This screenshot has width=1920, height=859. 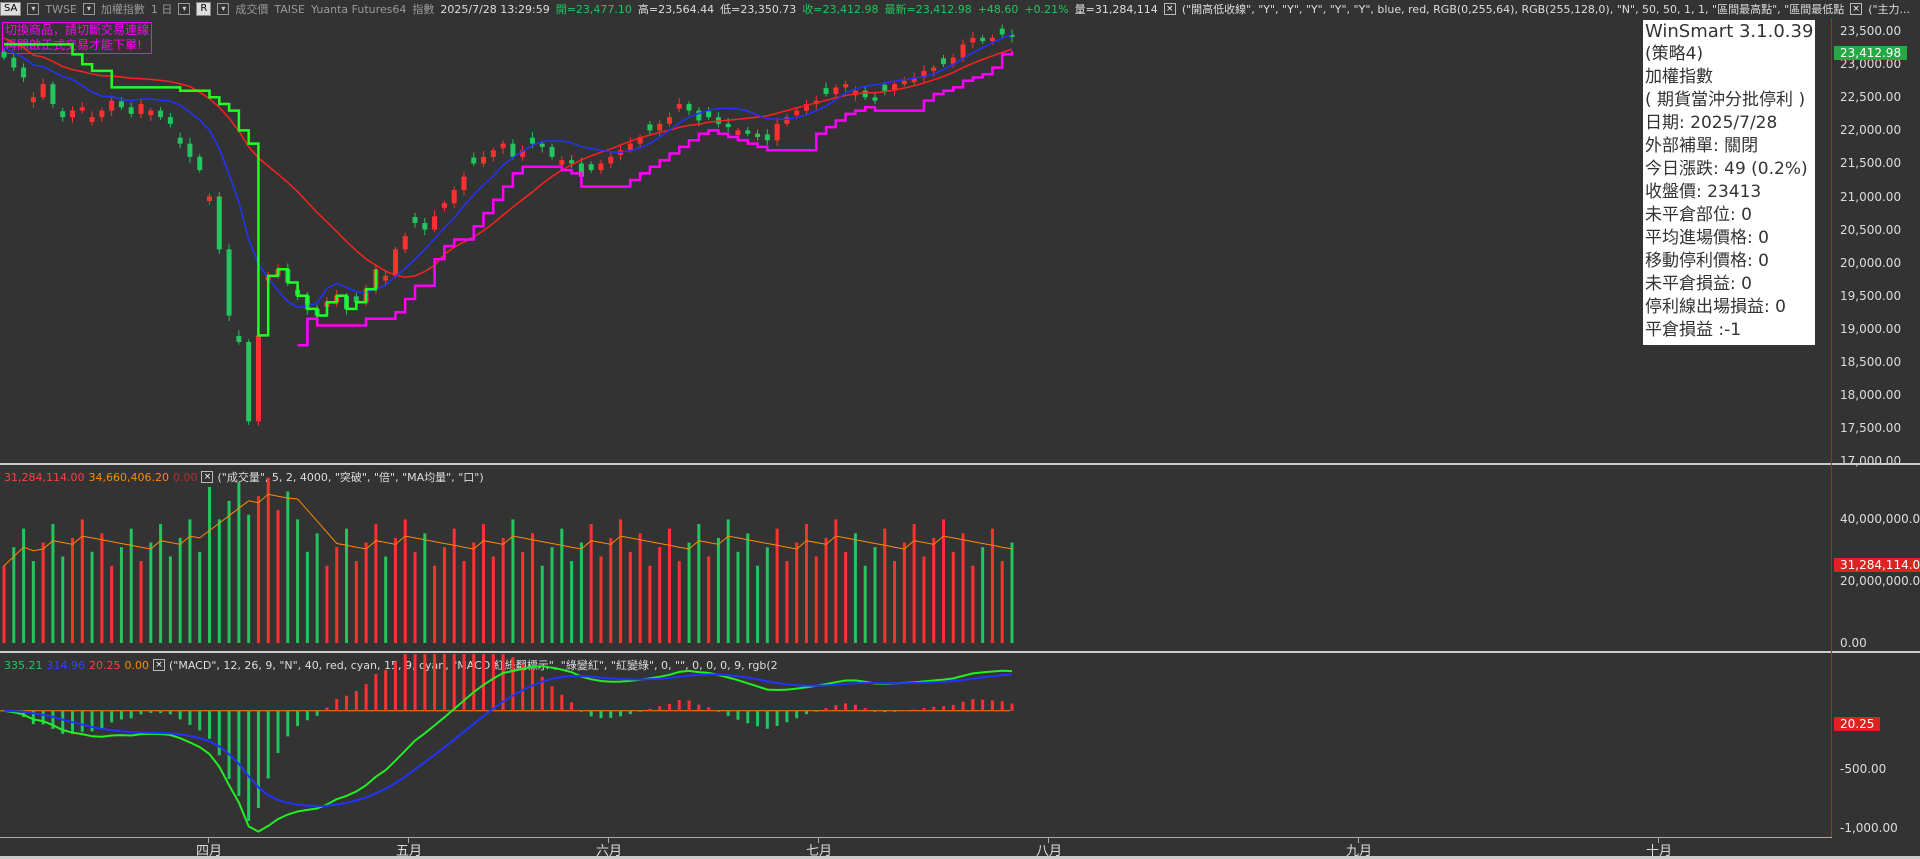 I want to click on period-label: 1 日, so click(x=162, y=9).